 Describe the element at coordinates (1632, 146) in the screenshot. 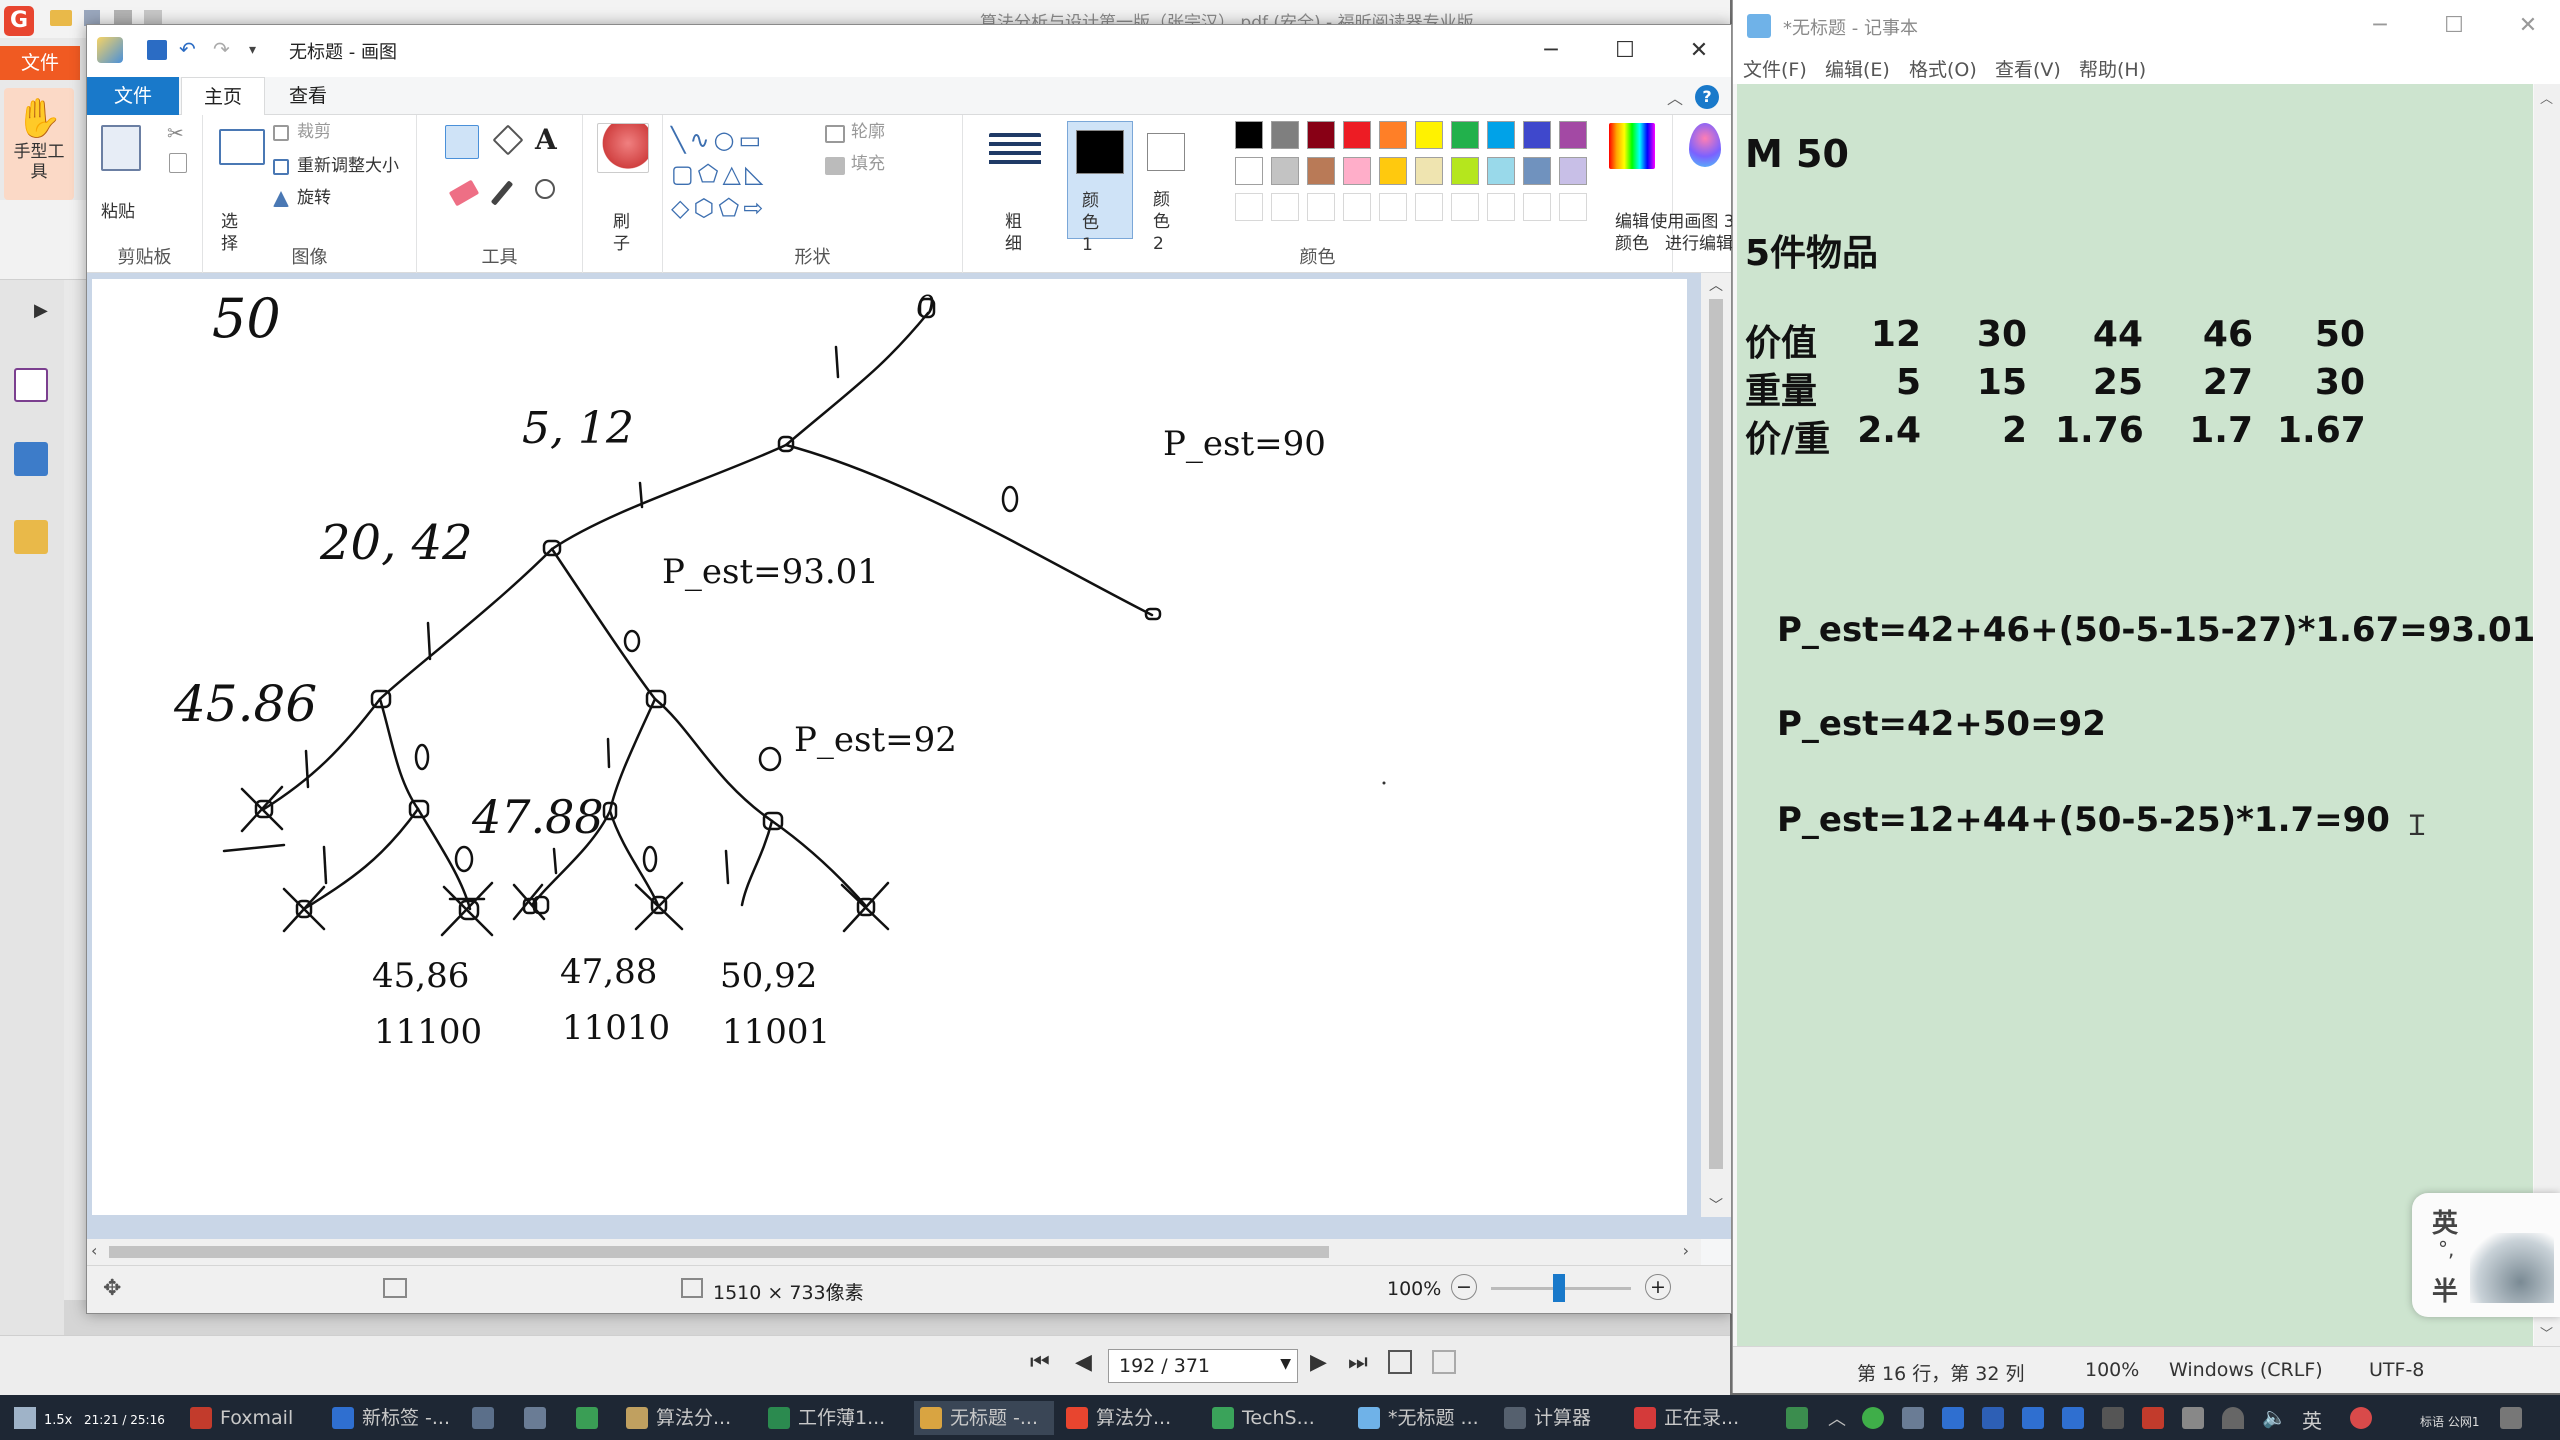

I see `edit-colors-icon` at that location.